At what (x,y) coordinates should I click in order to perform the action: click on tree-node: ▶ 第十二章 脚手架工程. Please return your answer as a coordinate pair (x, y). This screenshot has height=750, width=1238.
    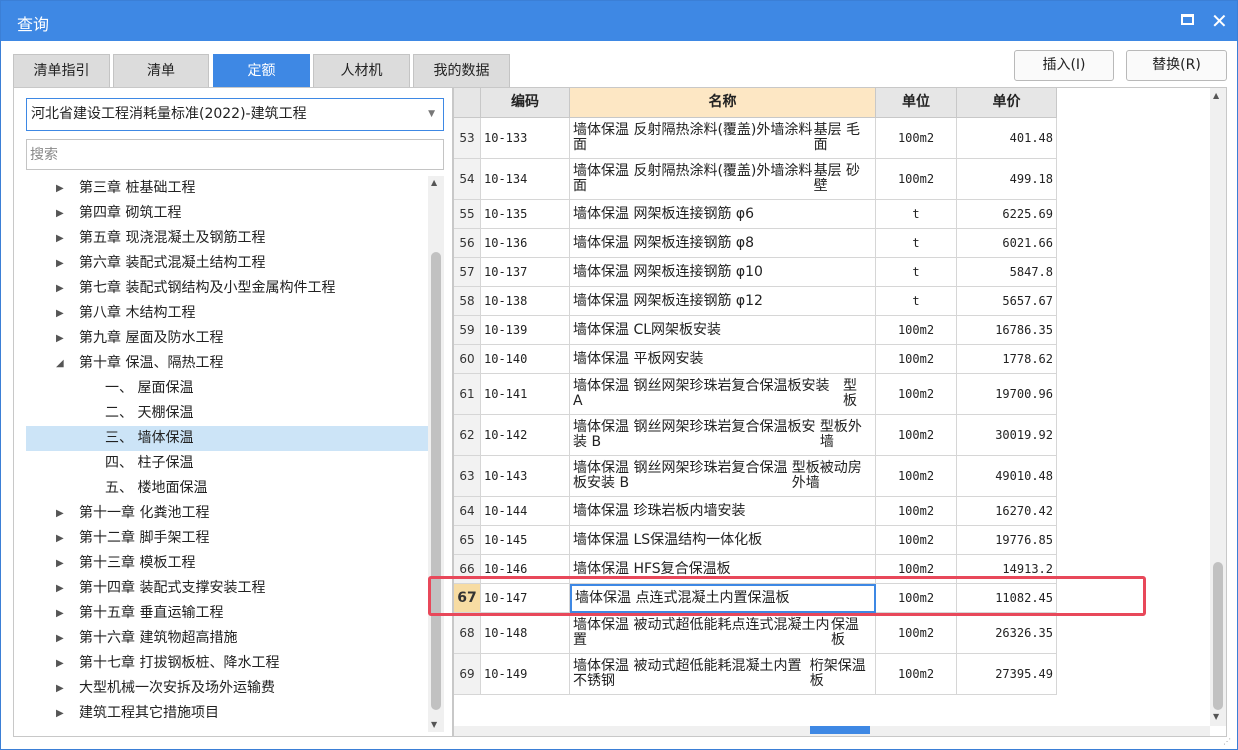
    Looking at the image, I should click on (227, 538).